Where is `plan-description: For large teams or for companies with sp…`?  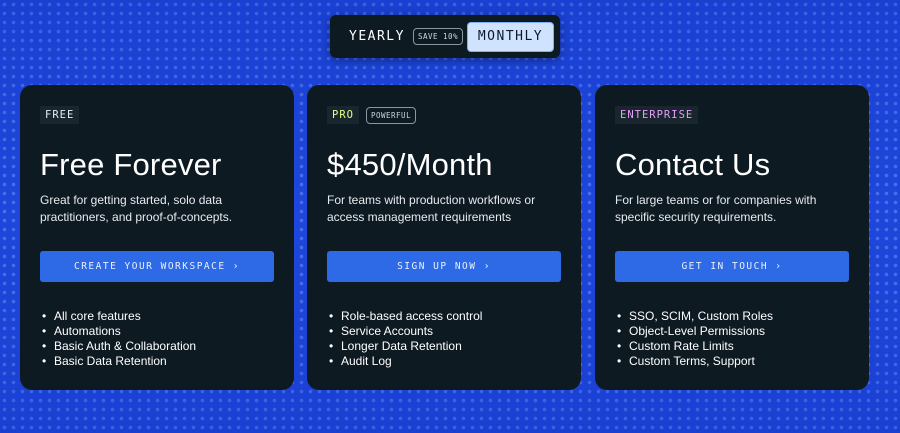
plan-description: For large teams or for companies with sp… is located at coordinates (716, 208).